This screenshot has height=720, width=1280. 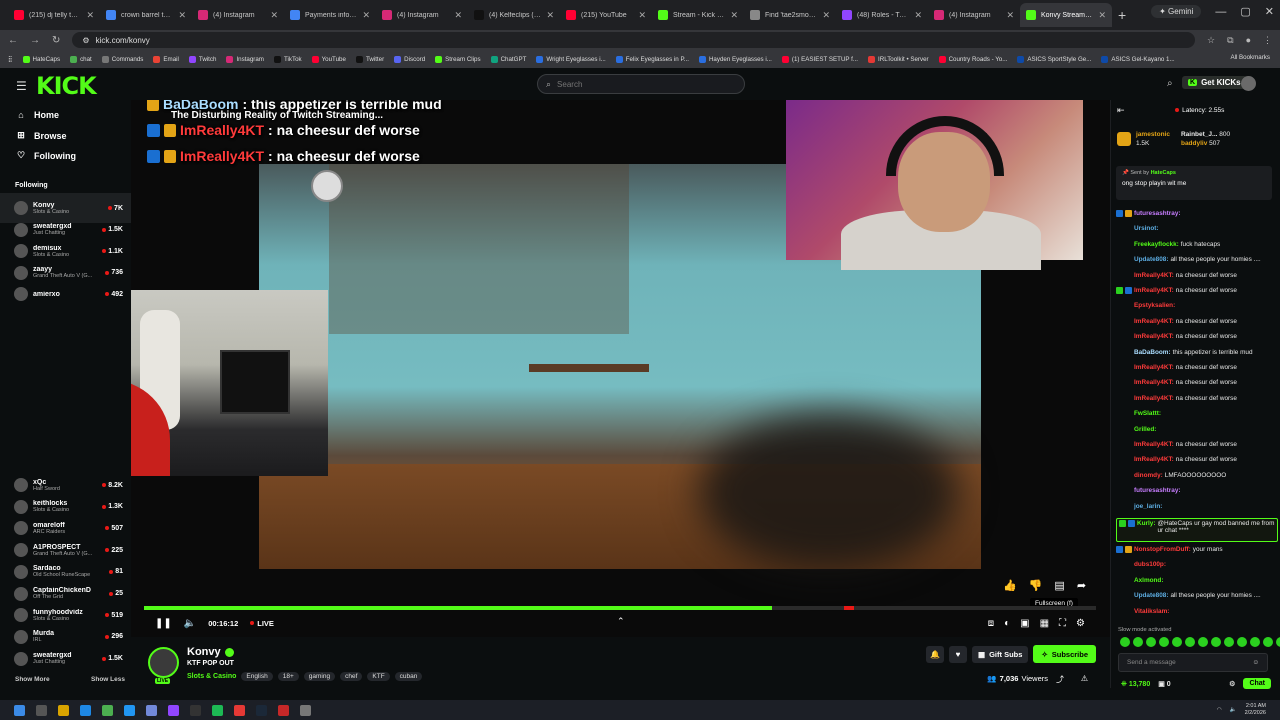 What do you see at coordinates (1232, 684) in the screenshot?
I see `chat-settings-icon: ⚙` at bounding box center [1232, 684].